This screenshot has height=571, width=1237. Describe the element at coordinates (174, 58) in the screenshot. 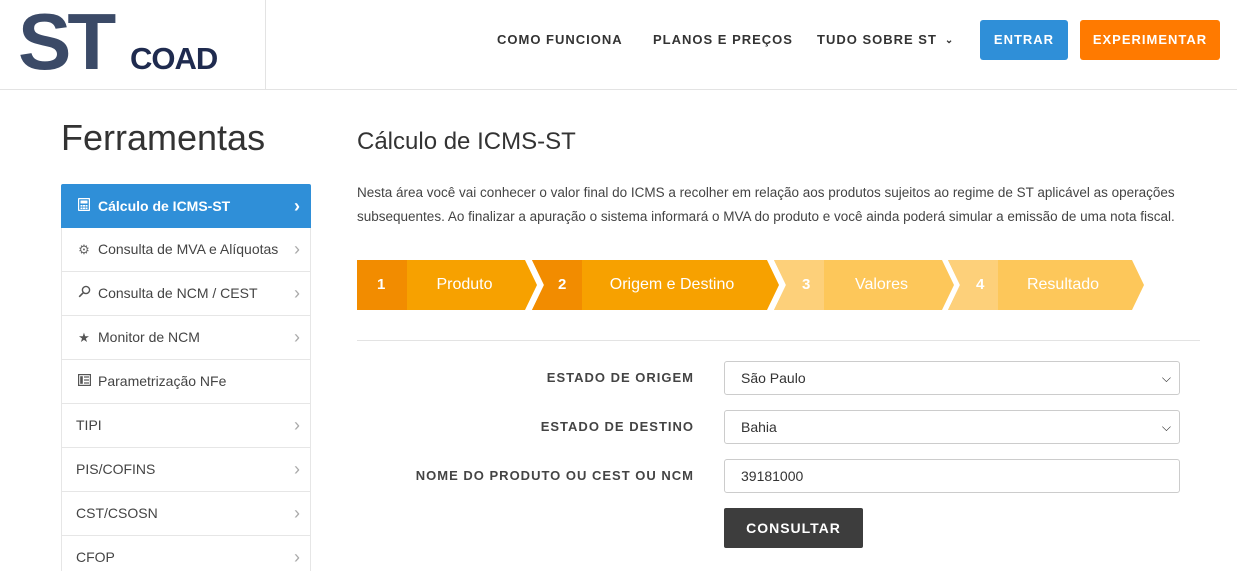

I see `logo-coad-text: COAD` at that location.